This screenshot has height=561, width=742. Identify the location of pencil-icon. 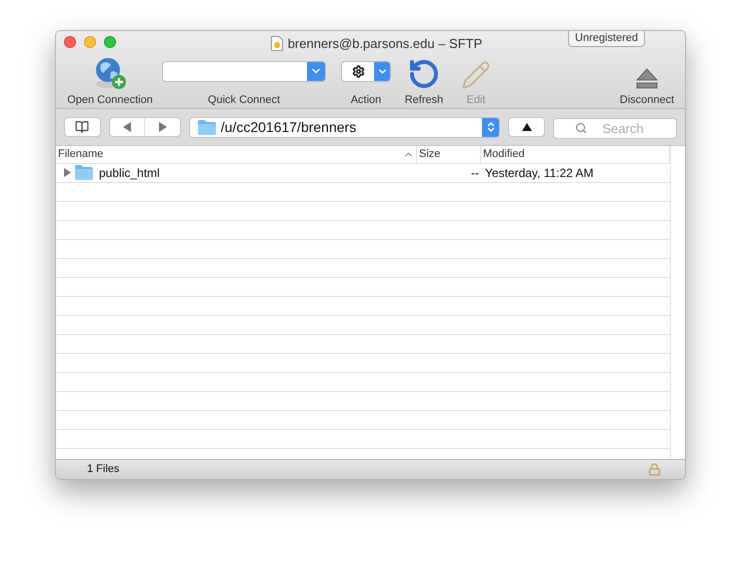
(476, 75).